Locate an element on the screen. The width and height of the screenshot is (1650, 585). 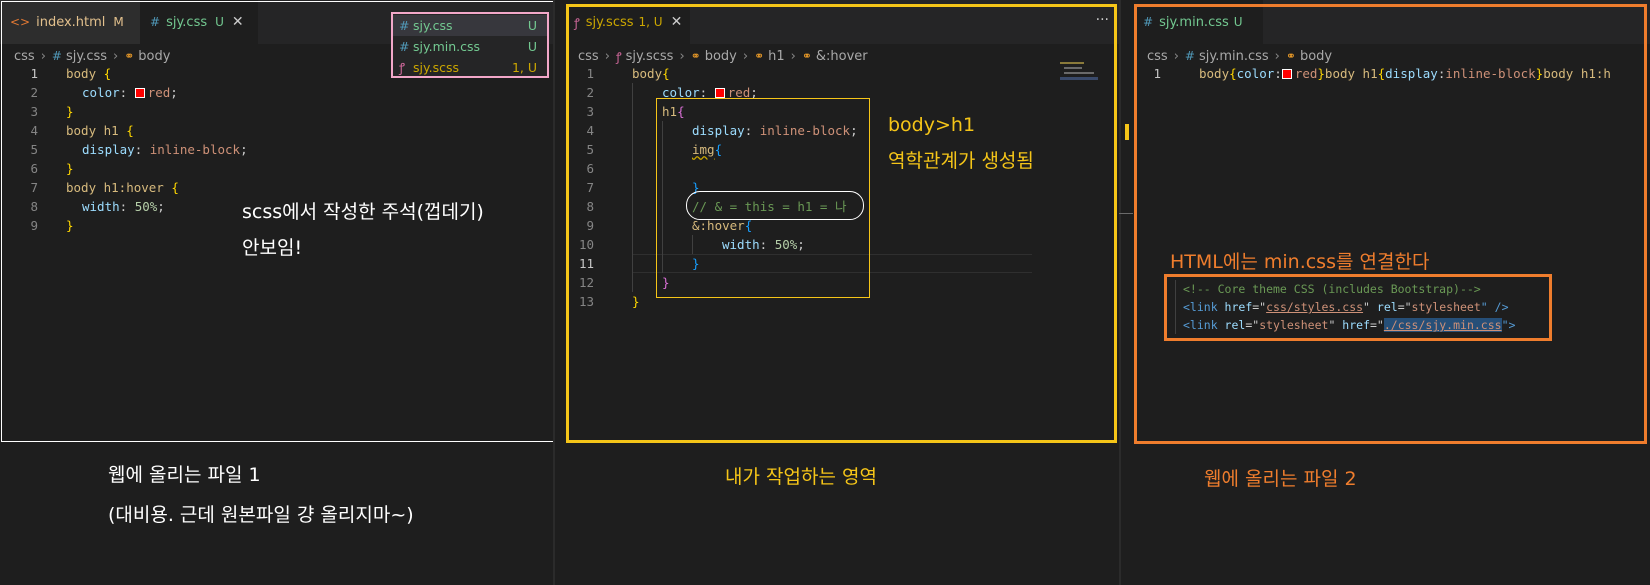
line-number: 4 is located at coordinates (34, 130).